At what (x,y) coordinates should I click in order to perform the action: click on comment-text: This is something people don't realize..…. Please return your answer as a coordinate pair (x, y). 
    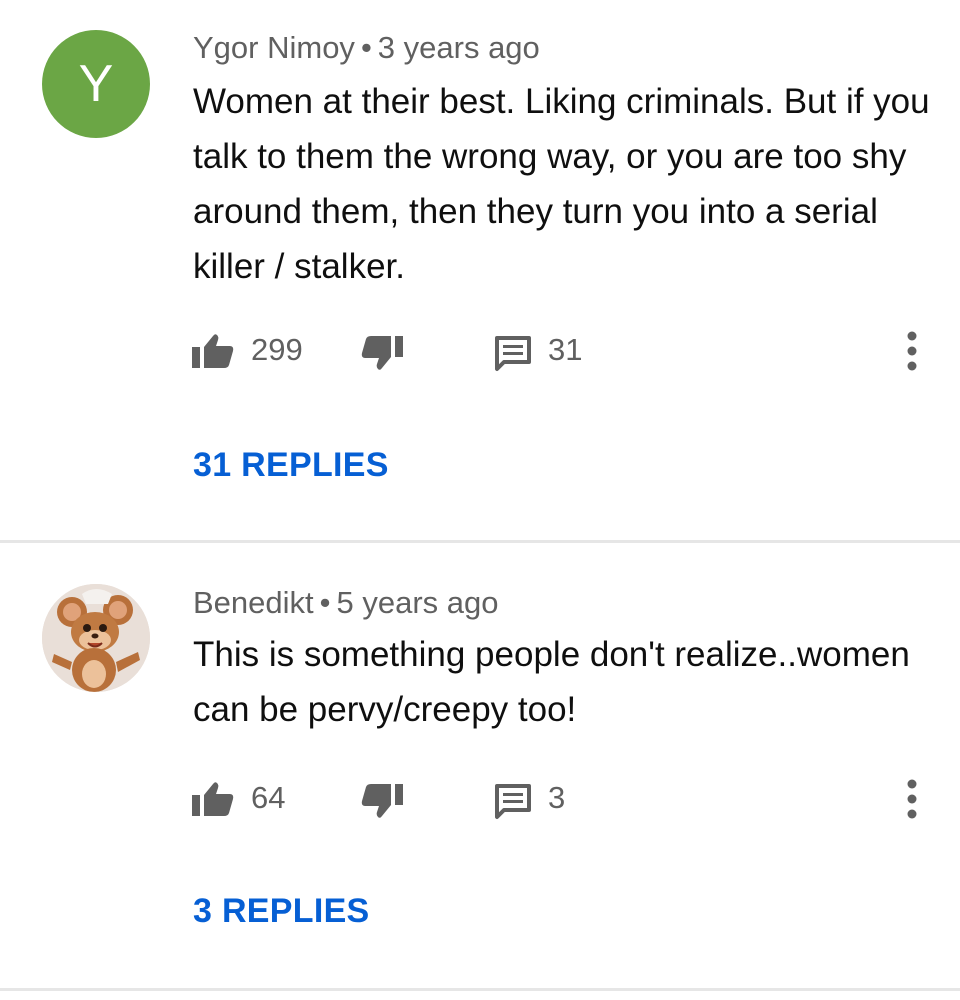
    Looking at the image, I should click on (551, 682).